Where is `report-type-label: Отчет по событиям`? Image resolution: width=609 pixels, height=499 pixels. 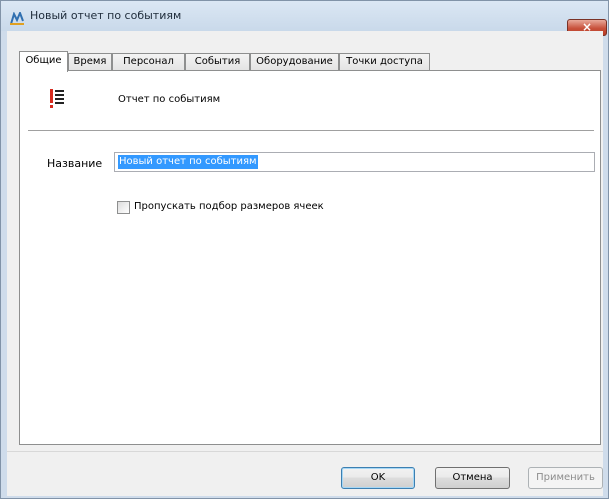
report-type-label: Отчет по событиям is located at coordinates (169, 99).